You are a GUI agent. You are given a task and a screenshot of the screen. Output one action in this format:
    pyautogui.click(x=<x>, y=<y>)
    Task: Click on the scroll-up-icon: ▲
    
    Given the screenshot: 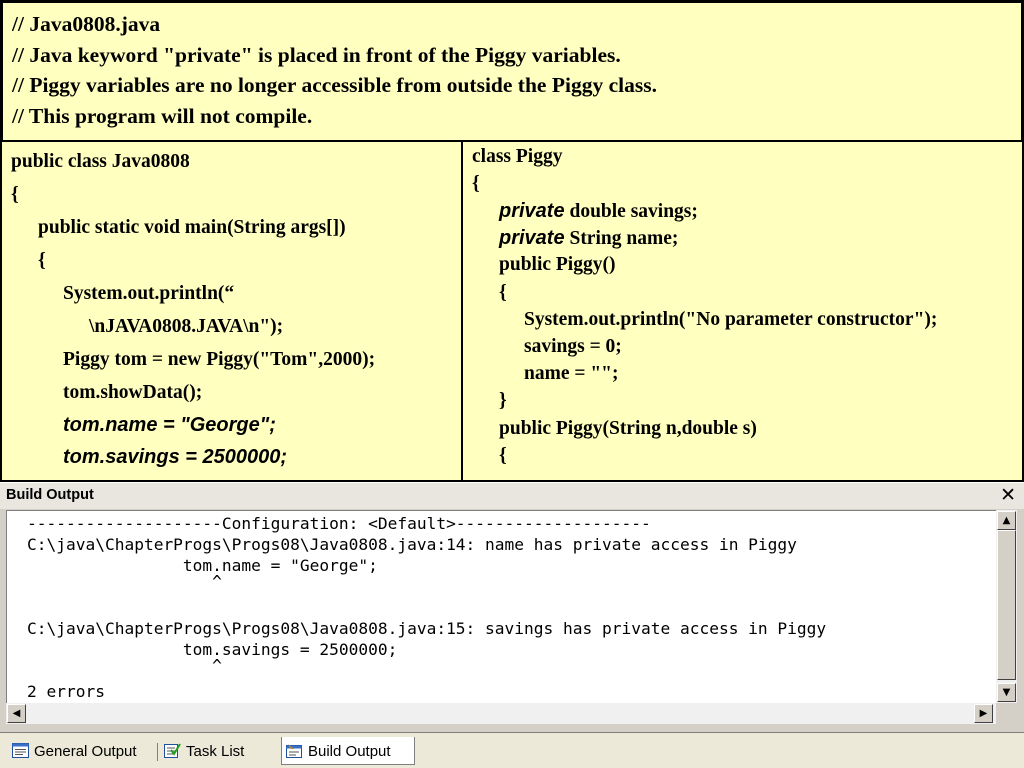 What is the action you would take?
    pyautogui.click(x=1006, y=520)
    